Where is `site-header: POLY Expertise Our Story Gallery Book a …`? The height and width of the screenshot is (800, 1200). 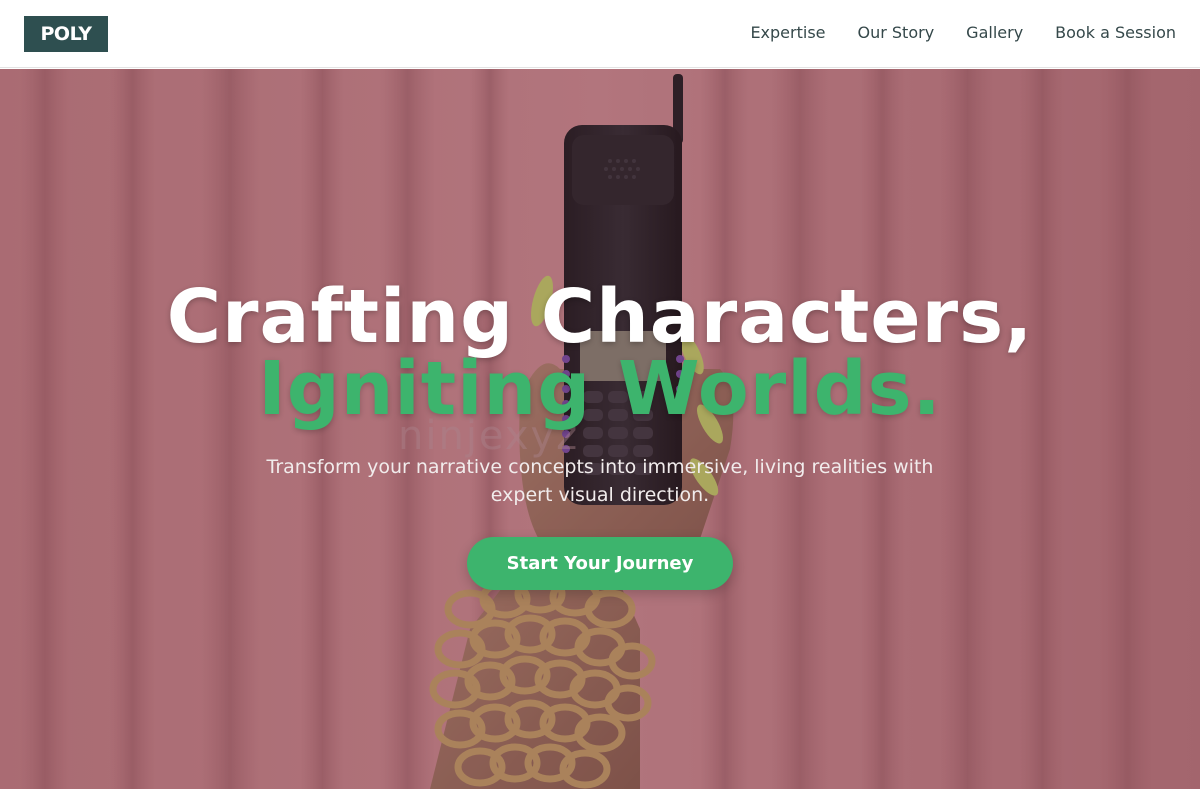 site-header: POLY Expertise Our Story Gallery Book a … is located at coordinates (600, 34).